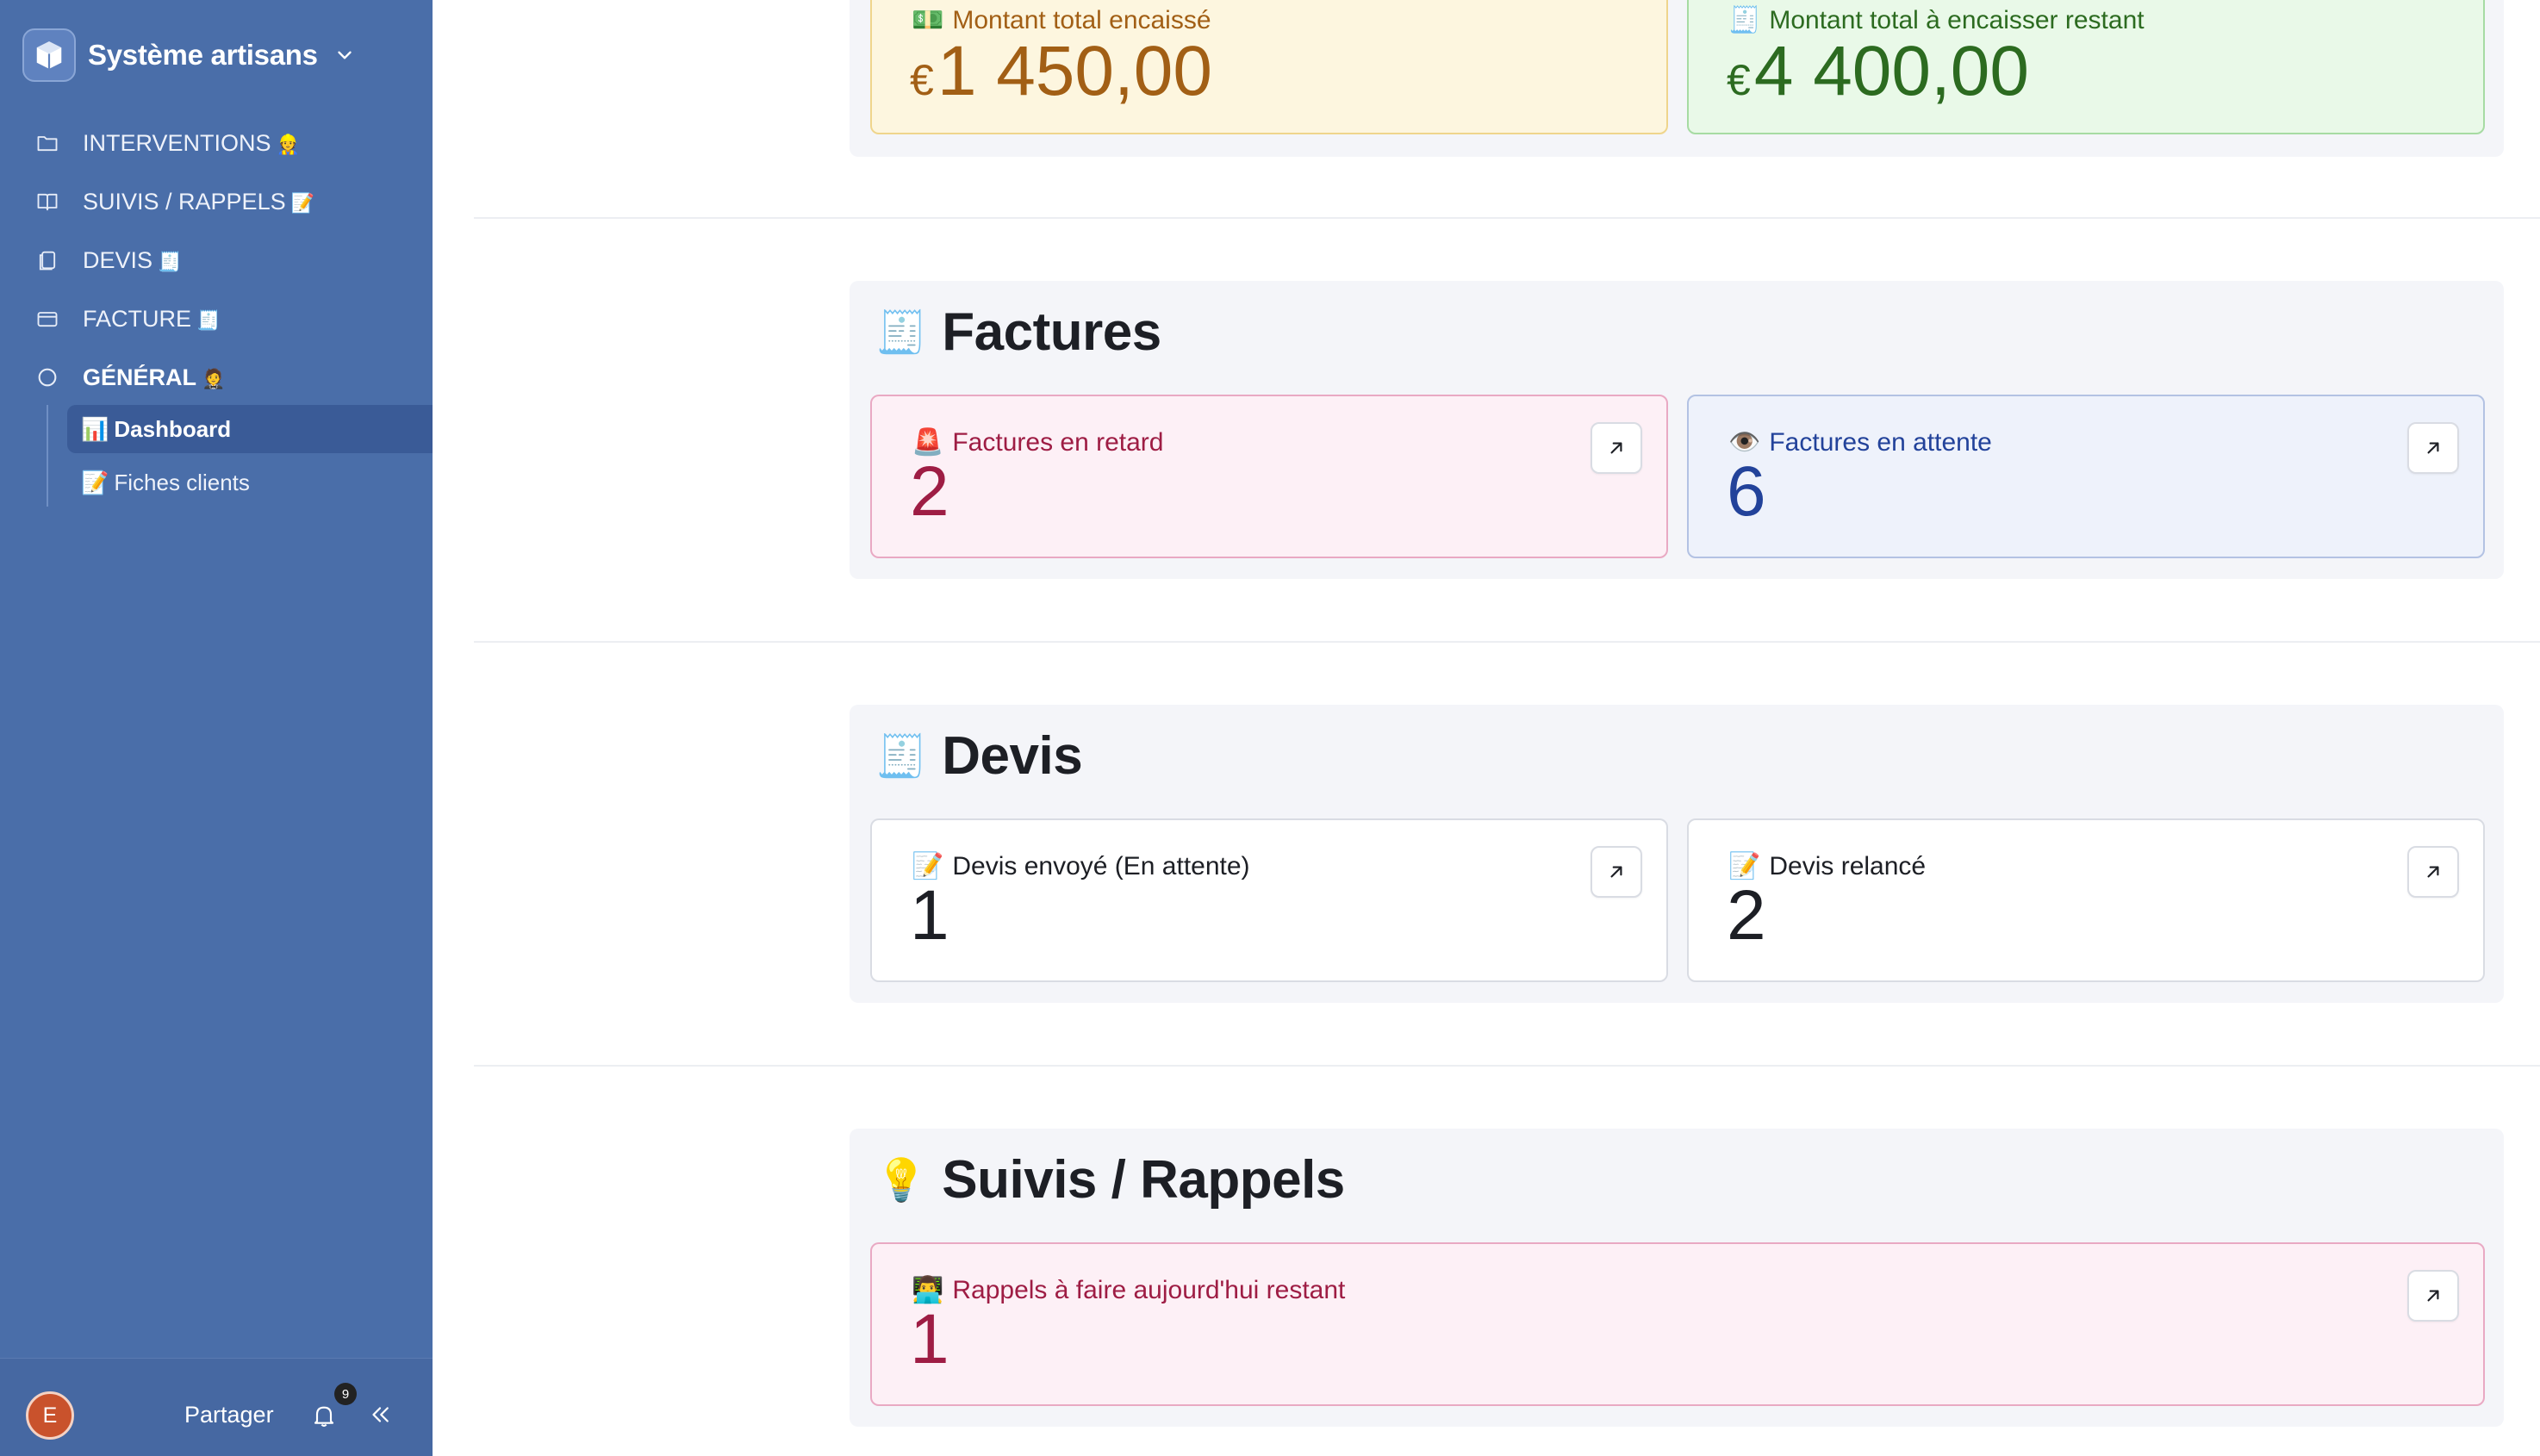  What do you see at coordinates (324, 1416) in the screenshot?
I see `bell-icon` at bounding box center [324, 1416].